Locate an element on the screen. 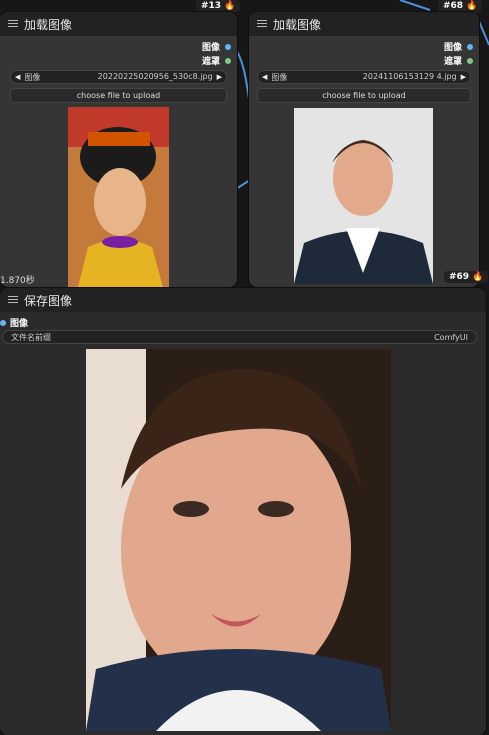 This screenshot has height=735, width=489. input-image: 图像 is located at coordinates (14, 322).